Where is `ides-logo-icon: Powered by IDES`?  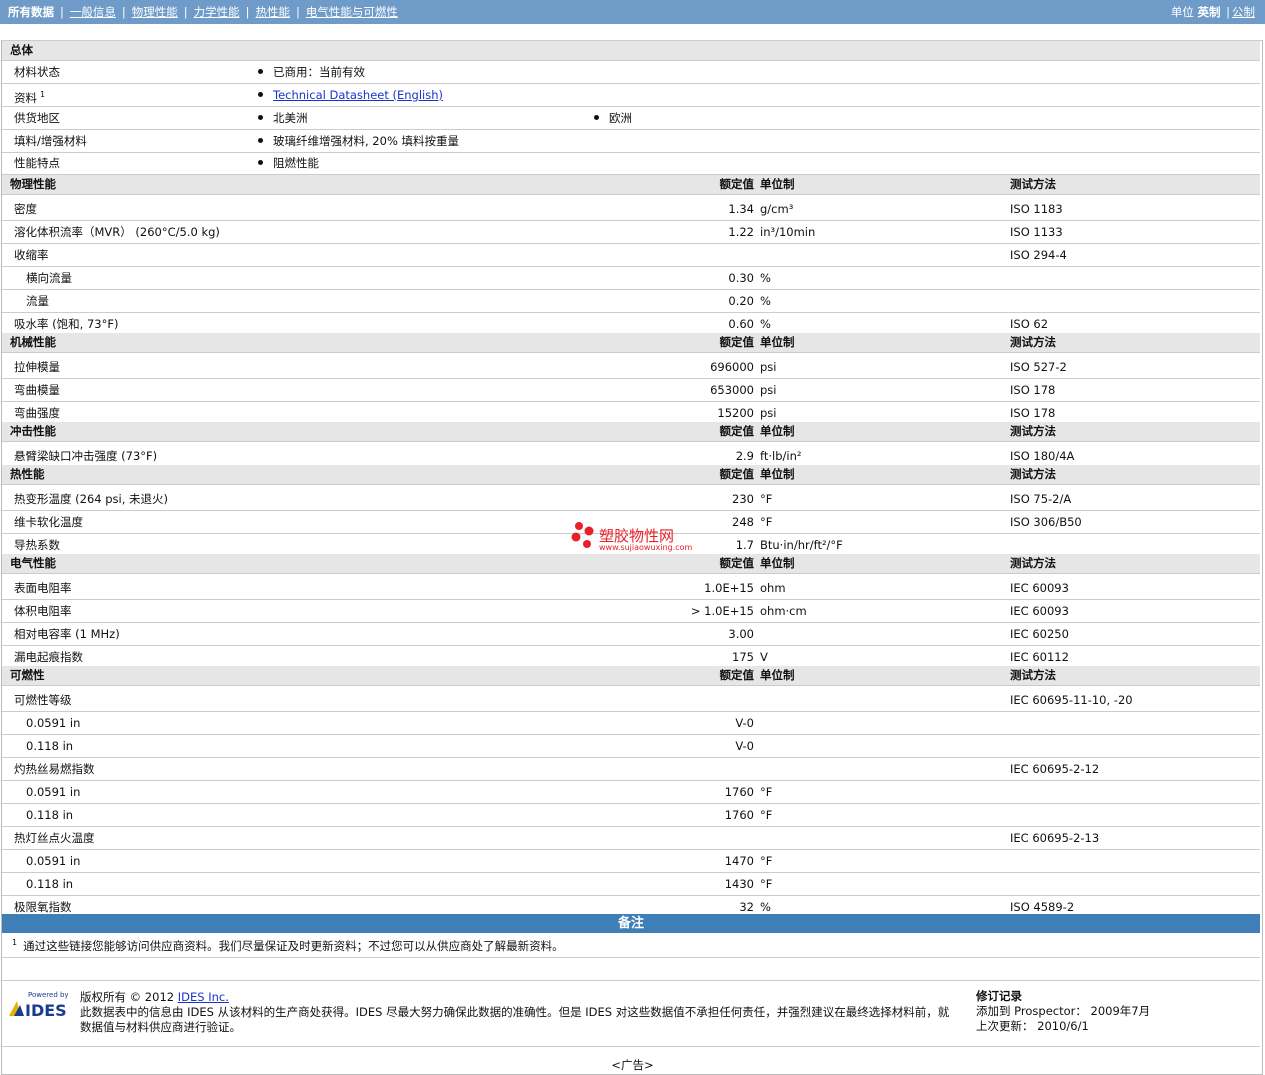 ides-logo-icon: Powered by IDES is located at coordinates (39, 1005).